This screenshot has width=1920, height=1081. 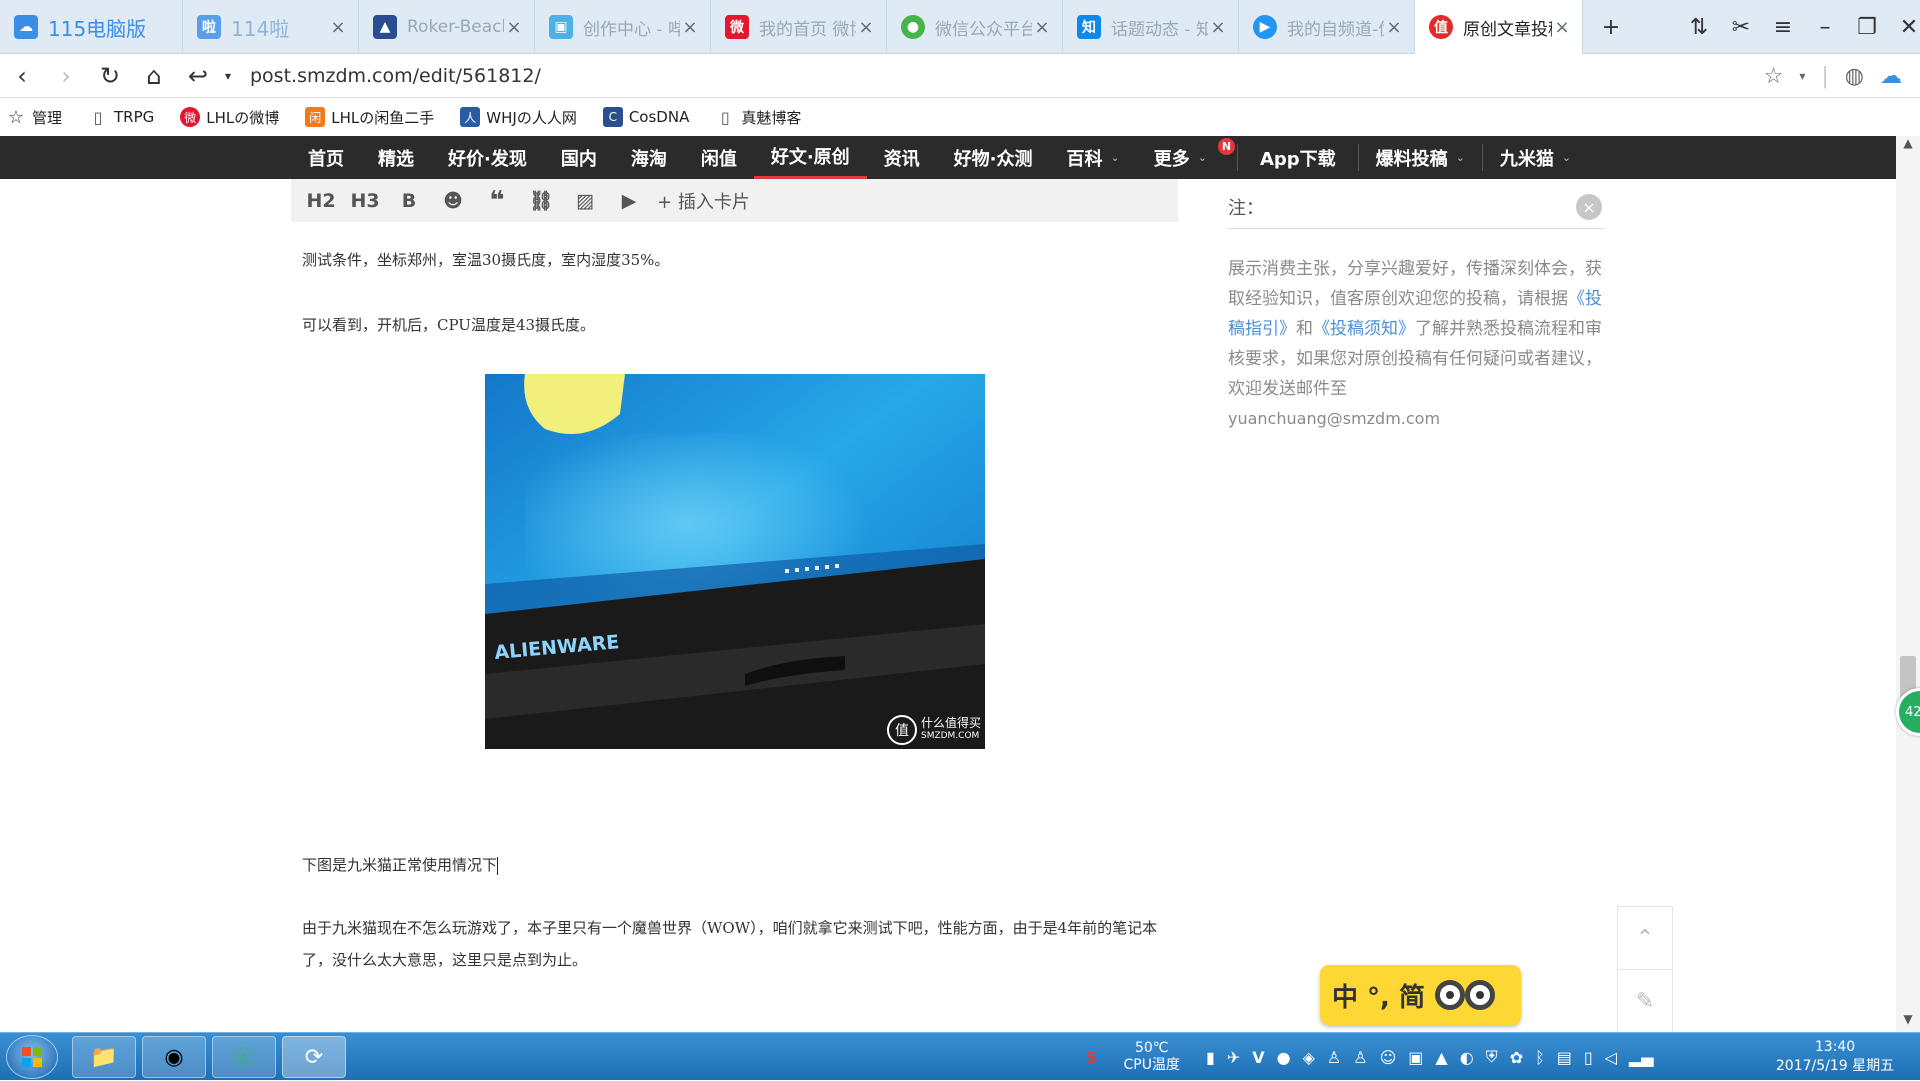 What do you see at coordinates (244, 1057) in the screenshot?
I see `browser-360-icon: ⓔ` at bounding box center [244, 1057].